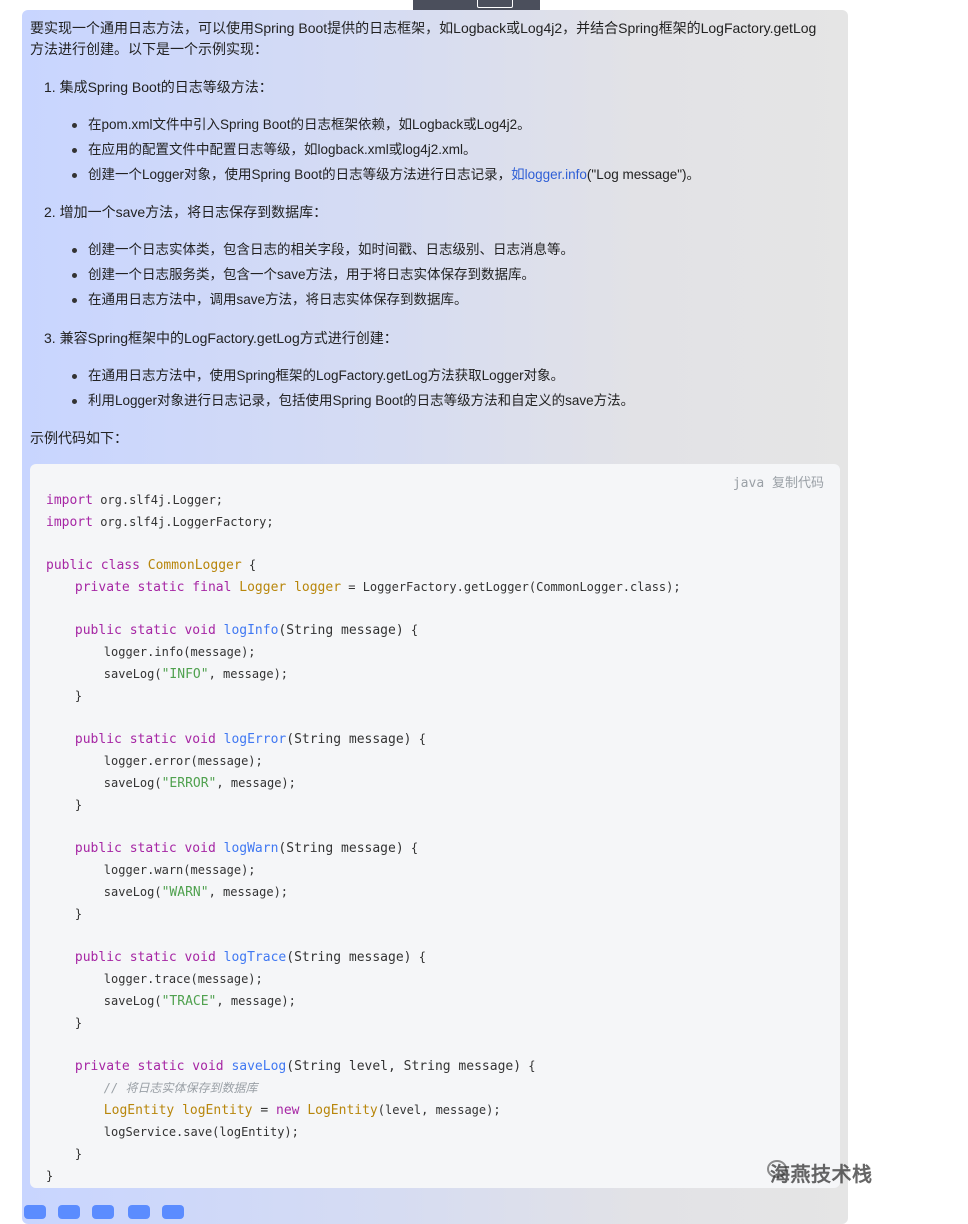 The height and width of the screenshot is (1224, 968). Describe the element at coordinates (290, 587) in the screenshot. I see `code-token: Logger logger` at that location.